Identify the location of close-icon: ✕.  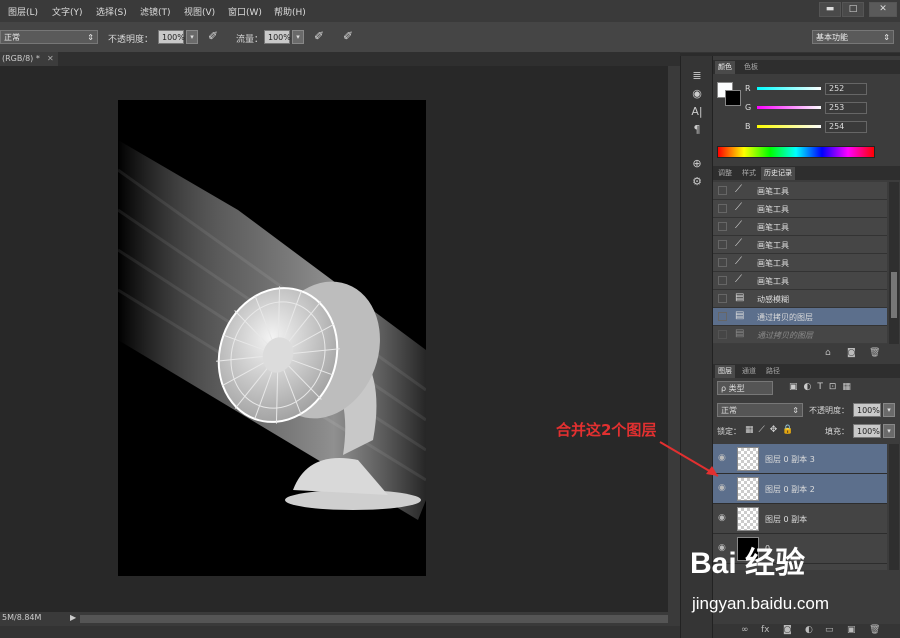
(50, 59).